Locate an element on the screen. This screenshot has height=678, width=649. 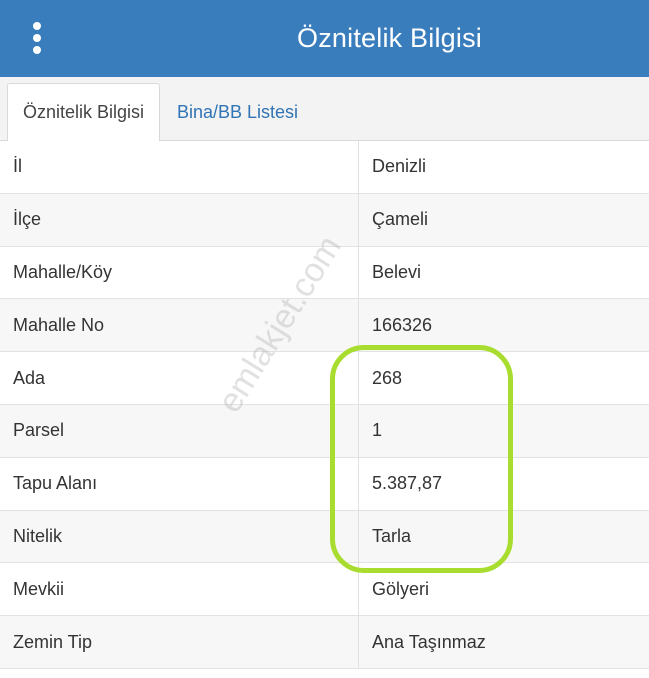
page-title: Öznitelik Bilgisi is located at coordinates (389, 38).